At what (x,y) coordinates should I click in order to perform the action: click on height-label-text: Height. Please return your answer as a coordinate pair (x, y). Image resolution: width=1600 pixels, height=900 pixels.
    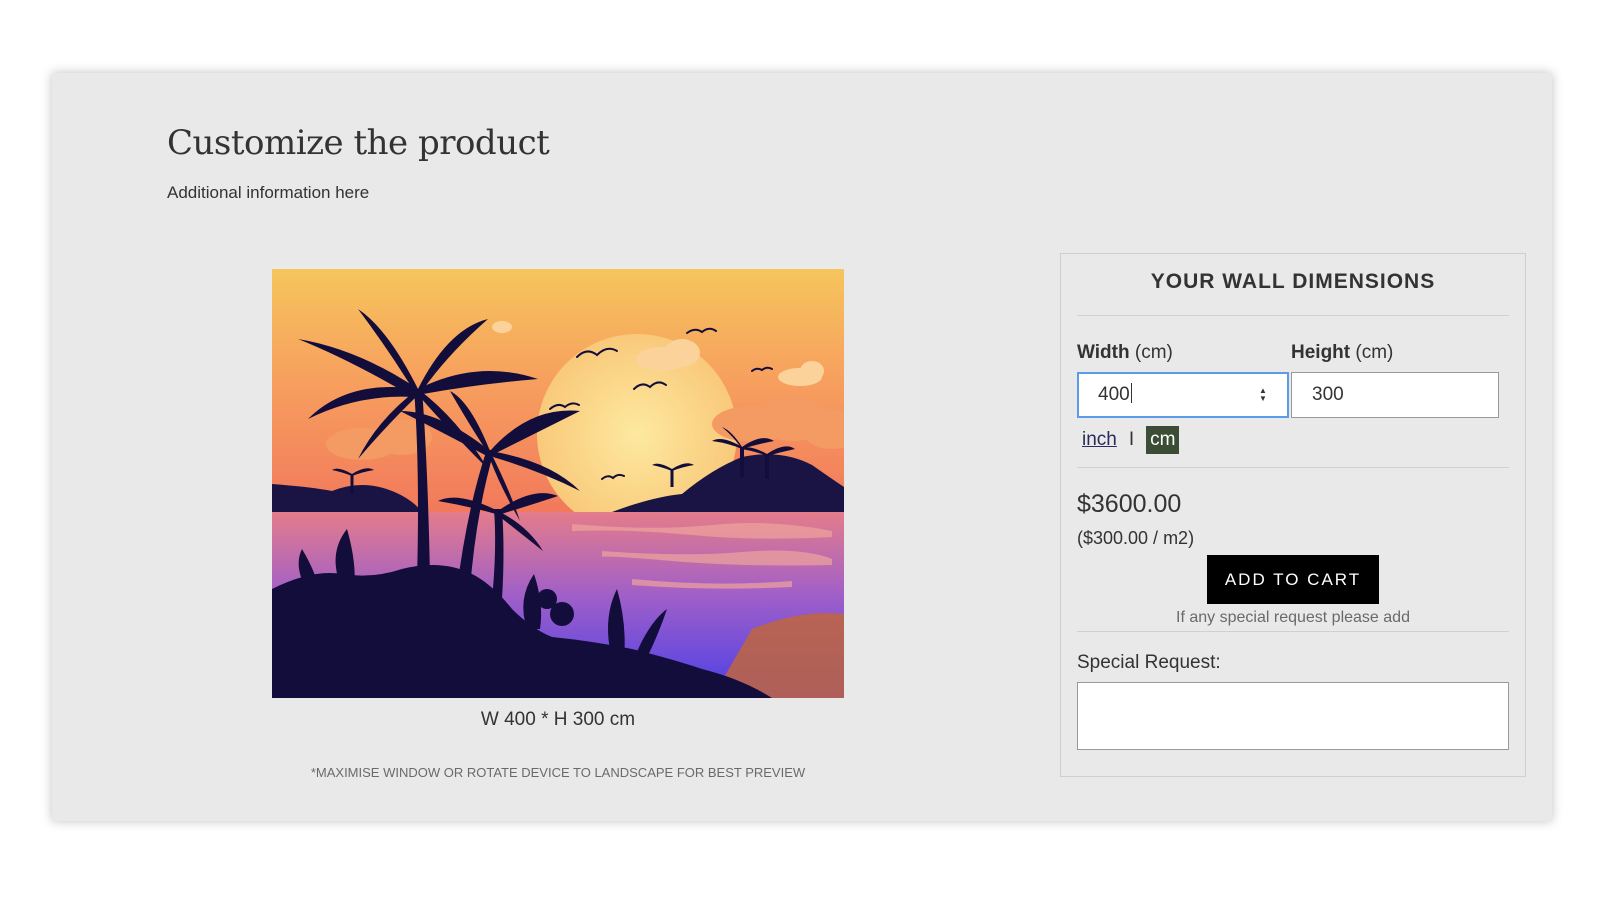
    Looking at the image, I should click on (1321, 352).